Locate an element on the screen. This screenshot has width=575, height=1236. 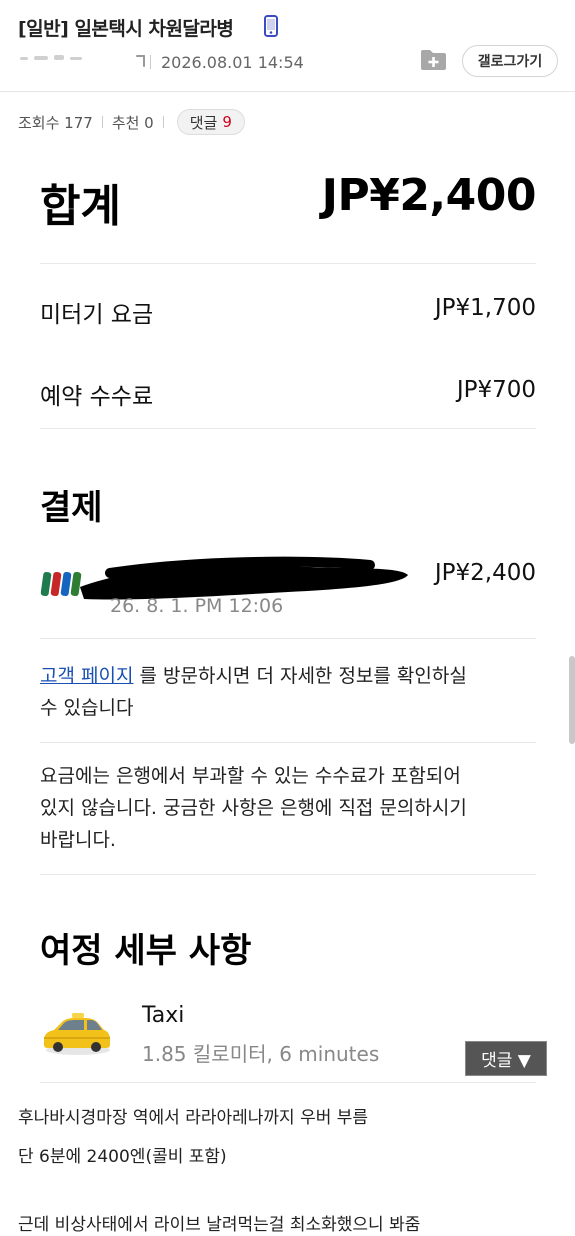
post-meta: 2026.08.01 14:54 is located at coordinates (161, 62).